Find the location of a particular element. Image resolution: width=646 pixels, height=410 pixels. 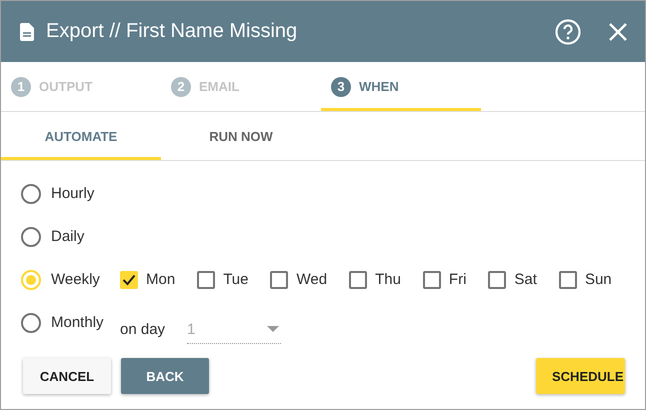

radio-label: Weekly is located at coordinates (76, 279).